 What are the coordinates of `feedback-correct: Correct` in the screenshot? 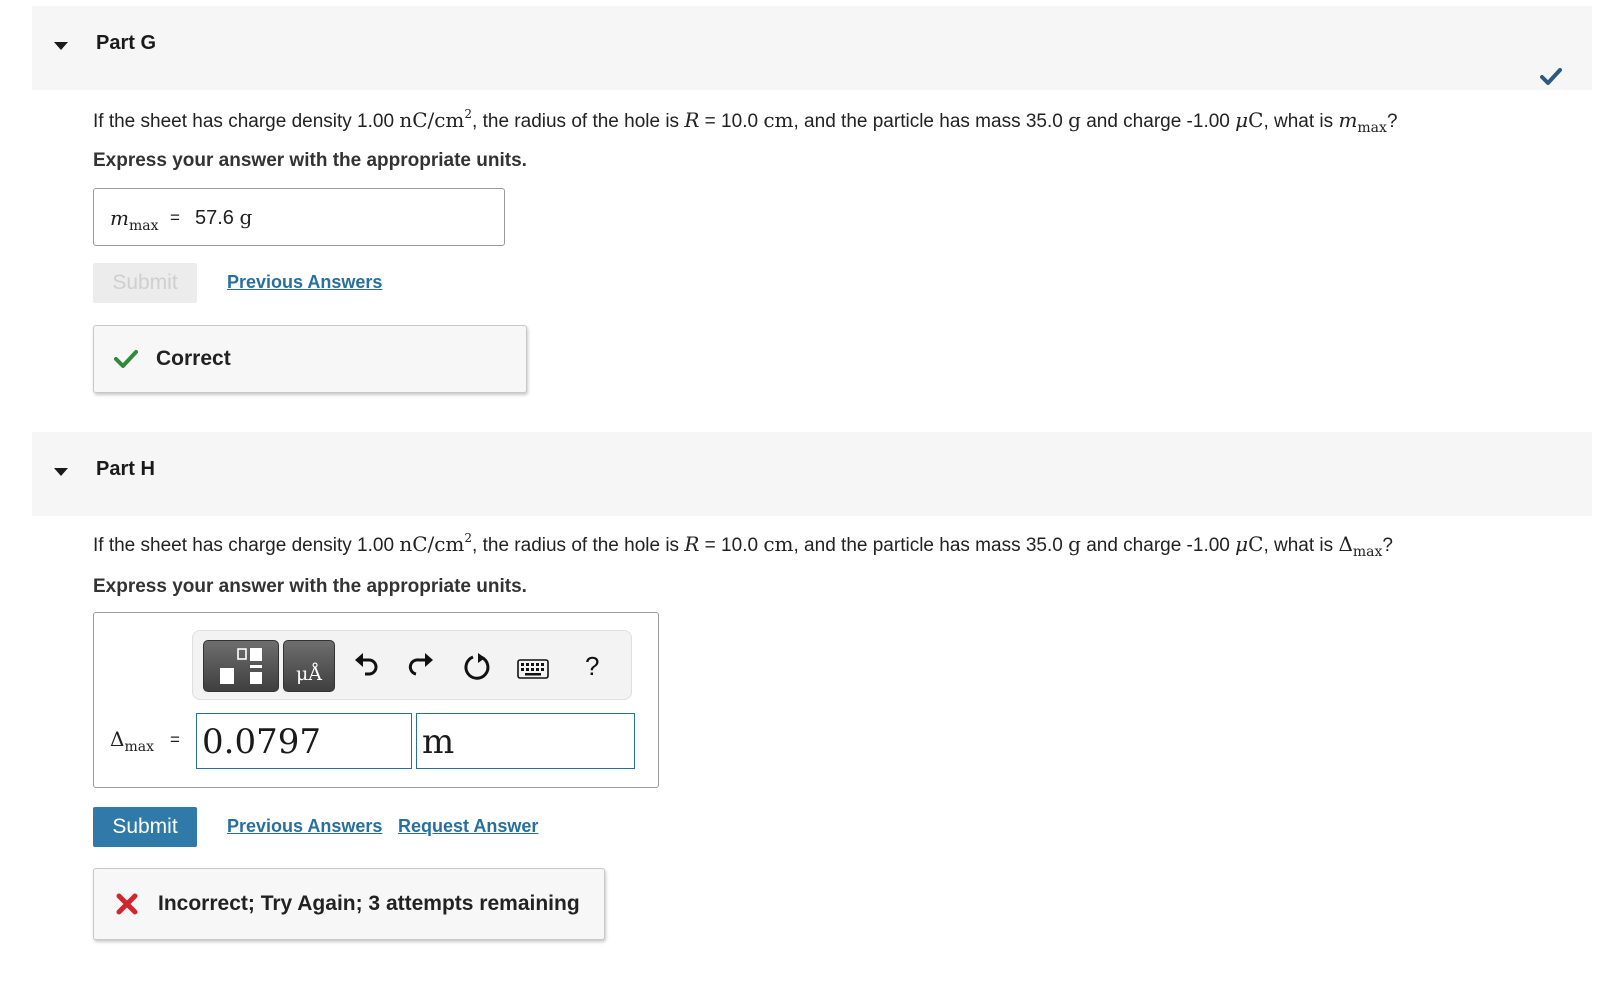 It's located at (310, 359).